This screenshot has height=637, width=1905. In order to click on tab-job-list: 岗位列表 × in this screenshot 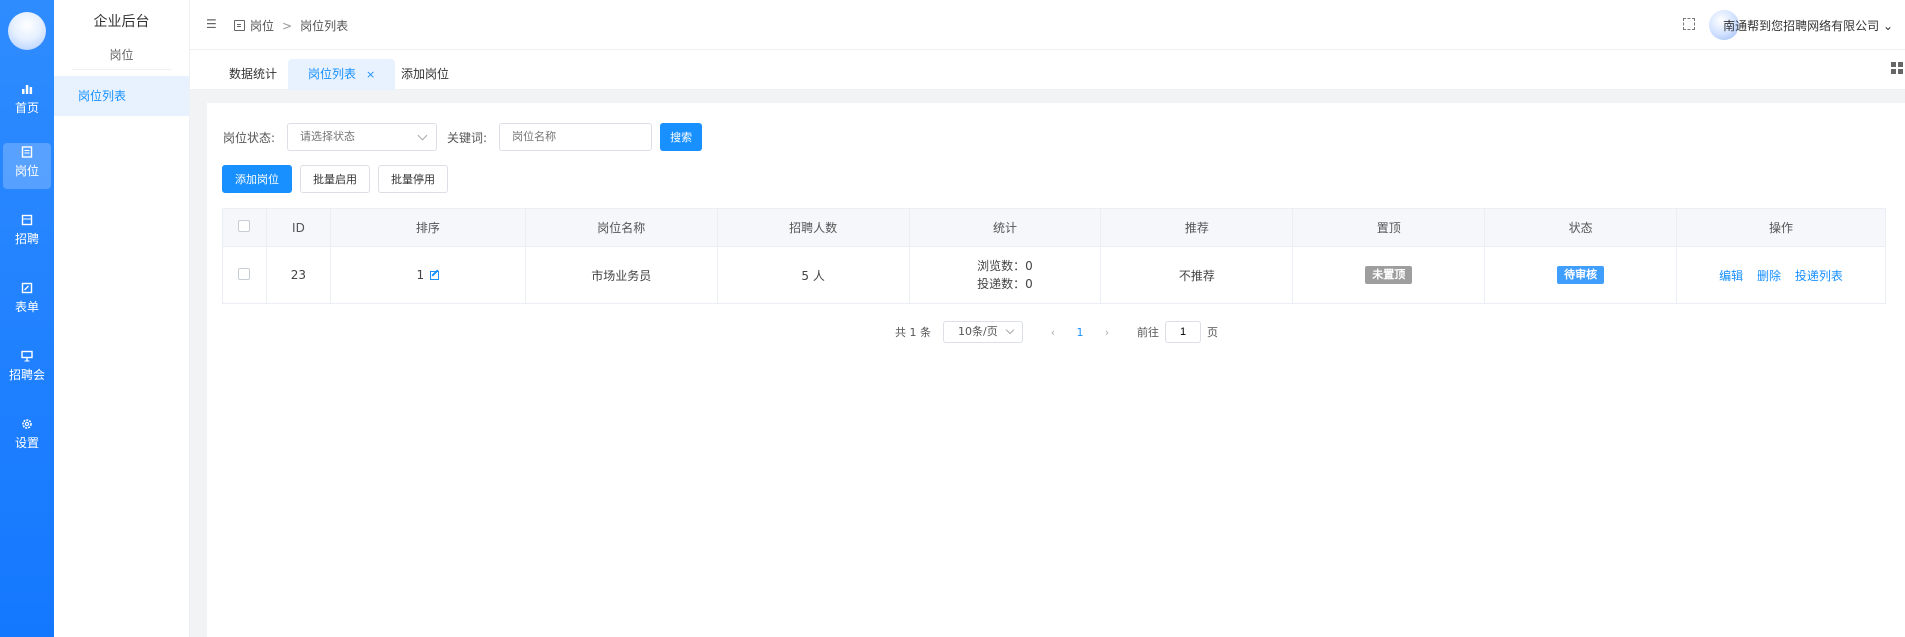, I will do `click(342, 74)`.